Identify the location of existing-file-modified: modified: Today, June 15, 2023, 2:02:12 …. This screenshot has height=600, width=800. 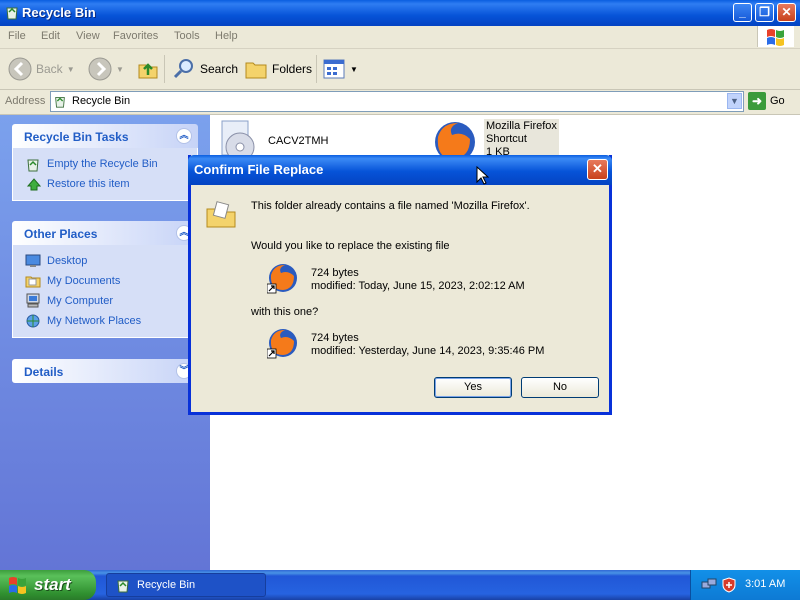
(418, 286).